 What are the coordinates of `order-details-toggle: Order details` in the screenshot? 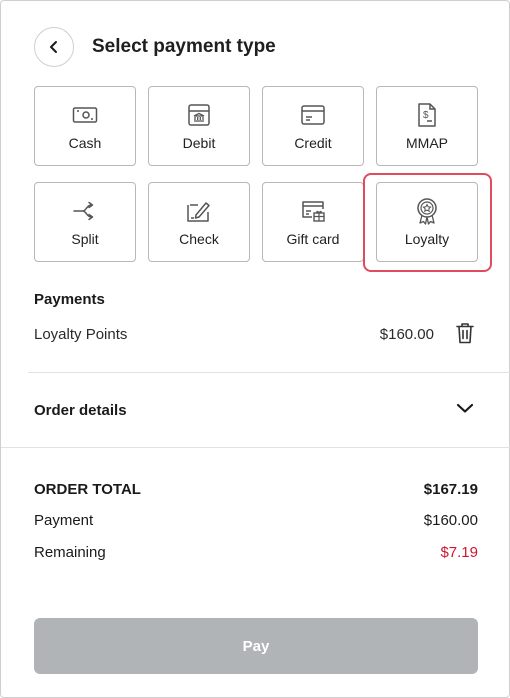 It's located at (256, 410).